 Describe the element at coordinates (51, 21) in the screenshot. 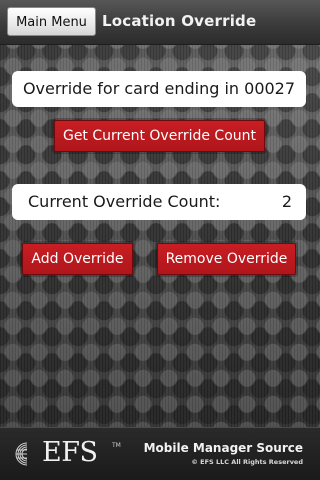

I see `main-menu-button: Main Menu` at that location.